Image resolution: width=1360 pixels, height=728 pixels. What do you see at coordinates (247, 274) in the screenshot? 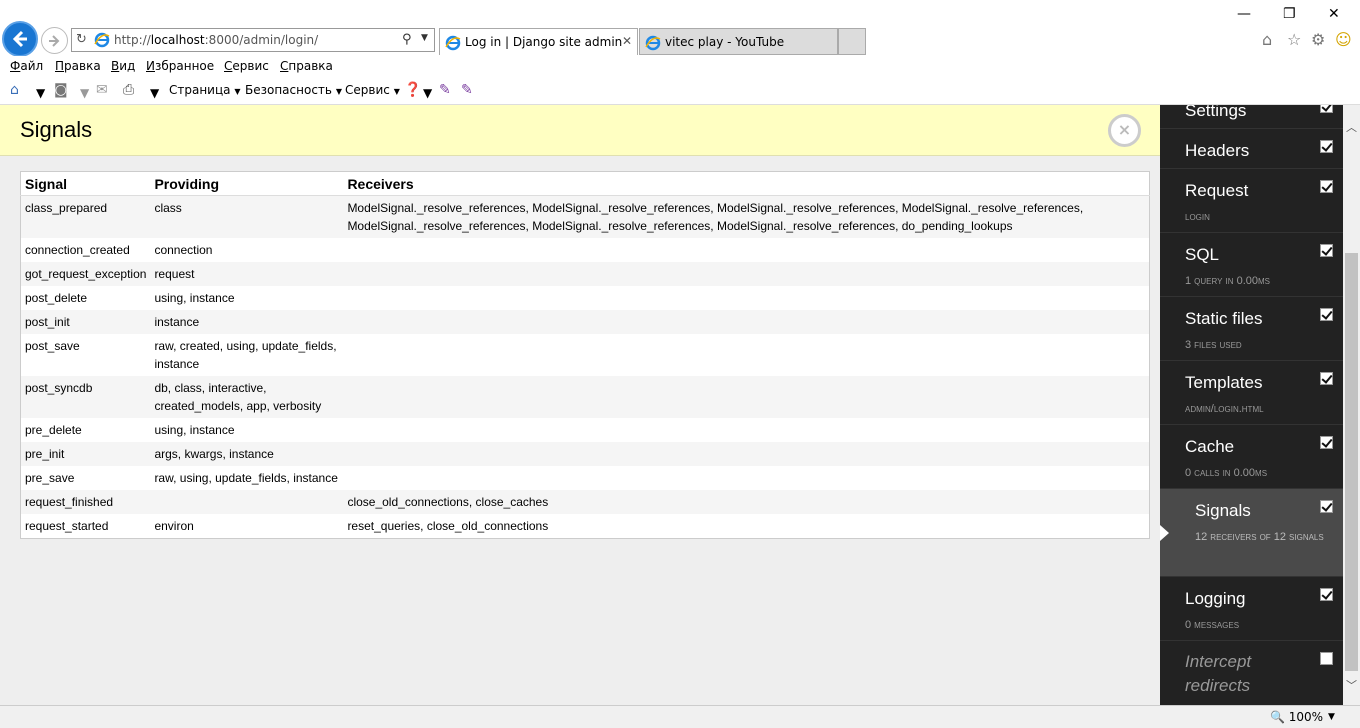
I see `providing-cell: request` at bounding box center [247, 274].